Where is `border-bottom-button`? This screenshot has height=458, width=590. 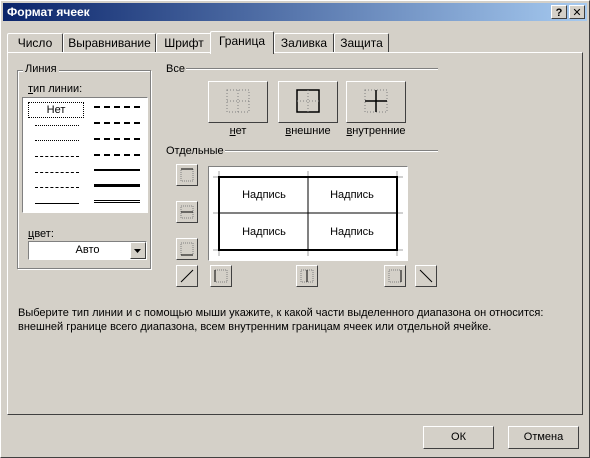 border-bottom-button is located at coordinates (187, 249).